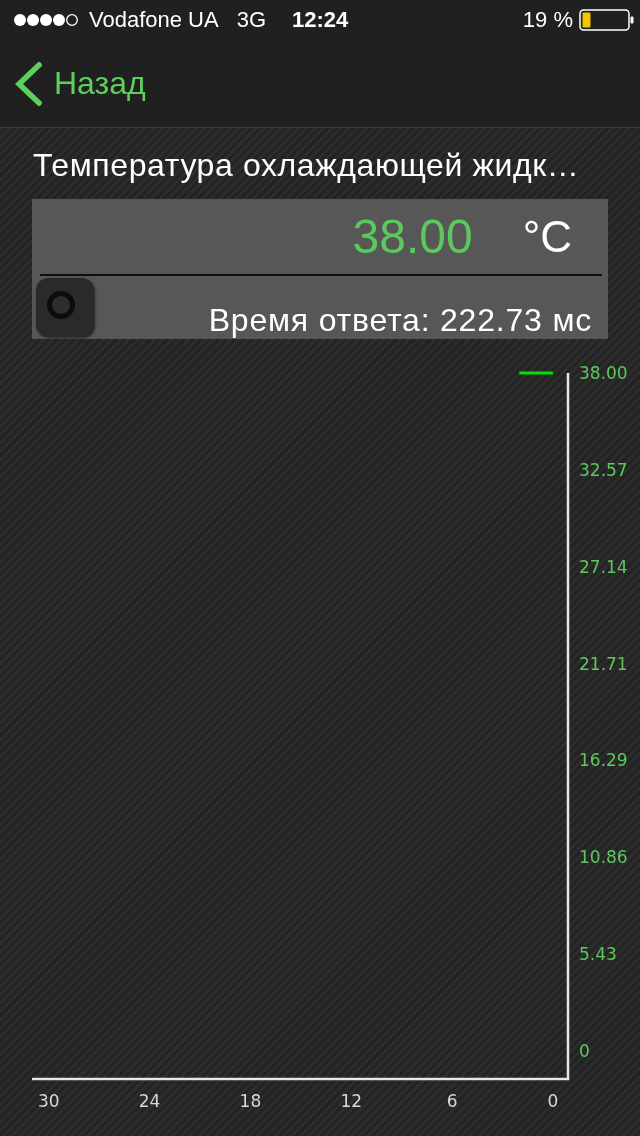  Describe the element at coordinates (603, 663) in the screenshot. I see `y-tick-label: 21.71` at that location.